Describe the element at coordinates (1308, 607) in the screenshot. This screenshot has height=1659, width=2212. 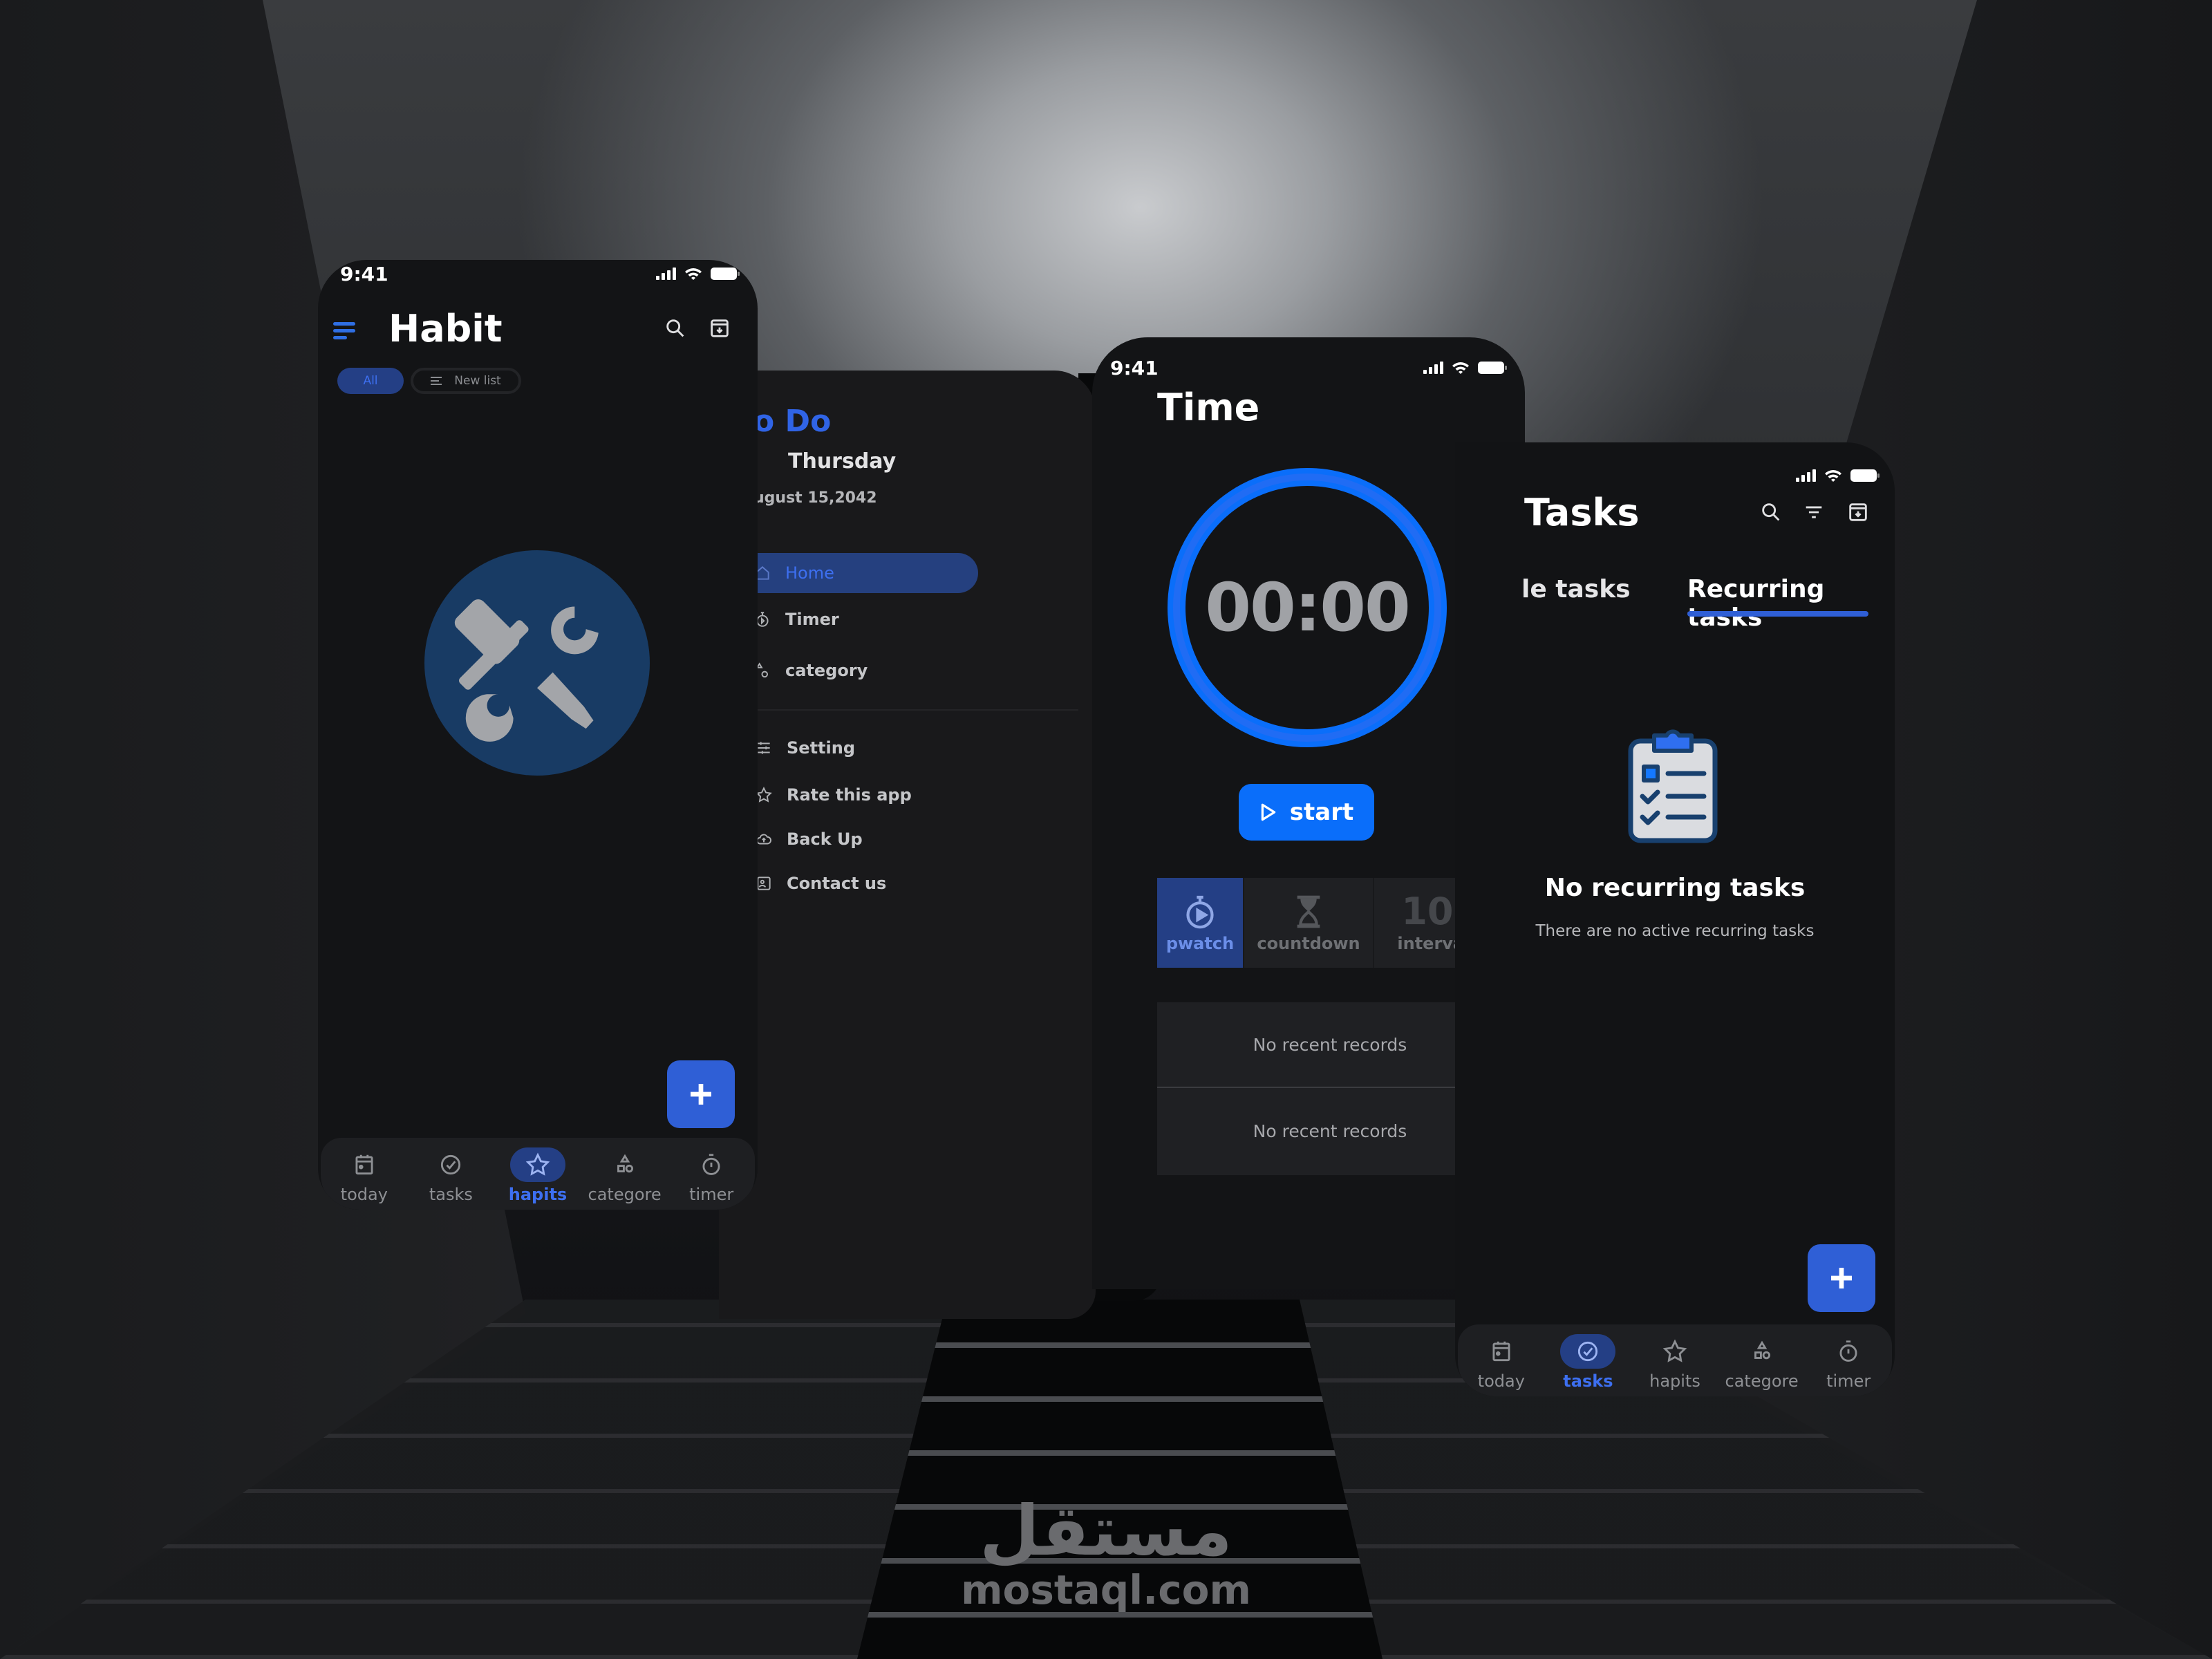
I see `timer-display: 00:00` at that location.